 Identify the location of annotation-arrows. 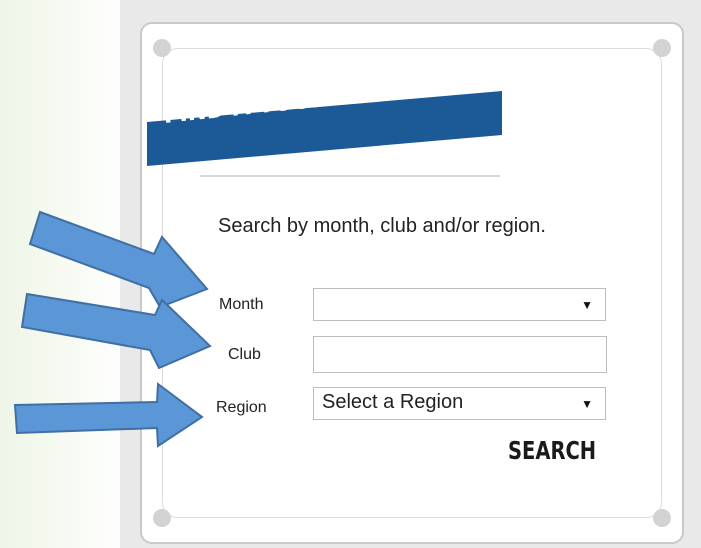
(112, 329).